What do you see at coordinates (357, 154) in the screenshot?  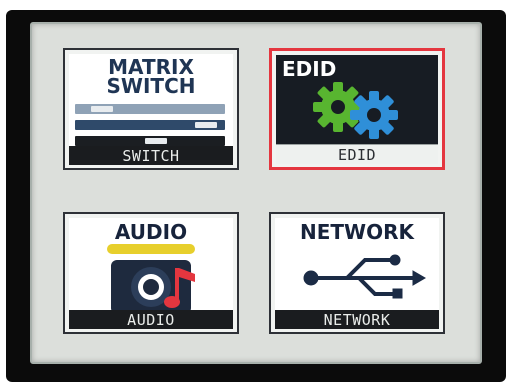 I see `edid-tile-label: EDID` at bounding box center [357, 154].